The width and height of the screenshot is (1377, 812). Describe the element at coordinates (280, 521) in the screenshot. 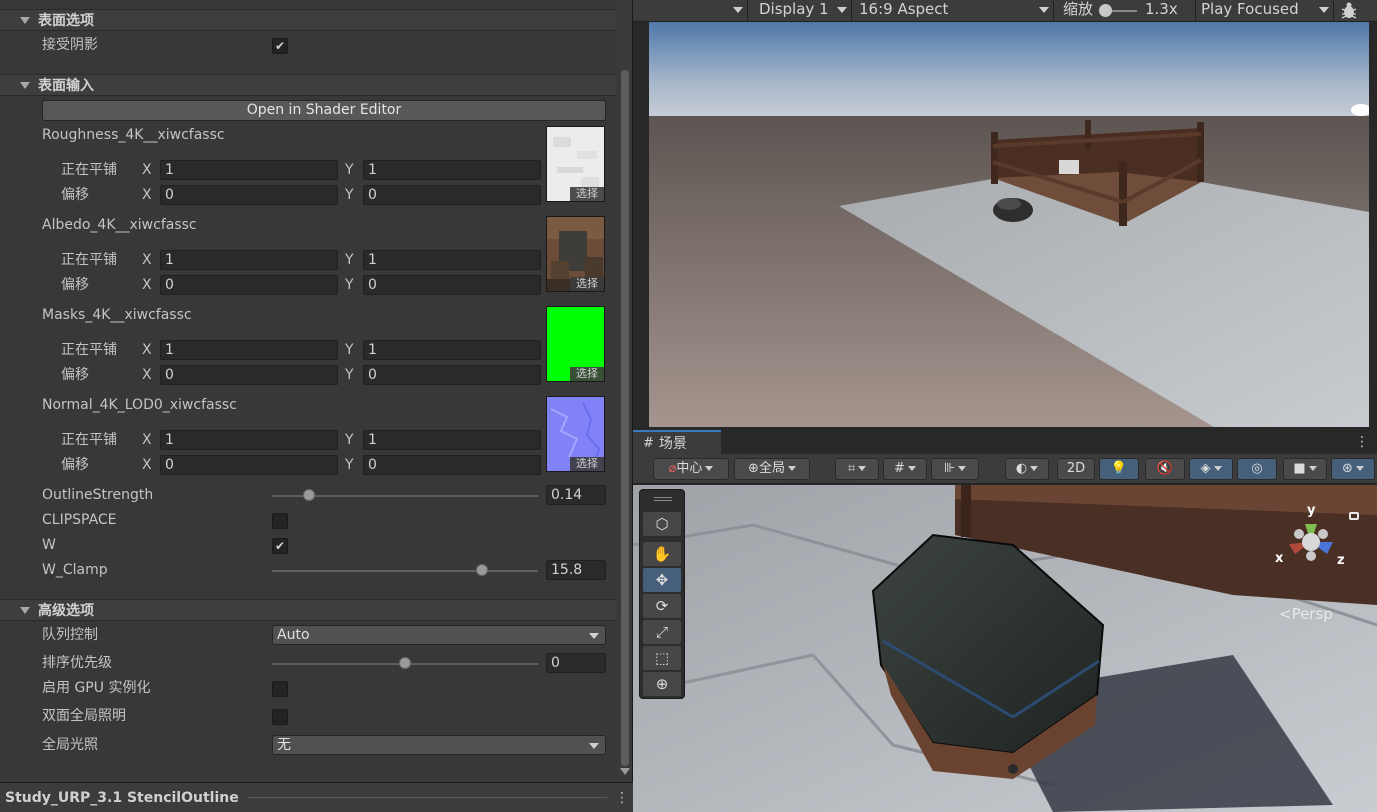

I see `clipspace-checkbox` at that location.